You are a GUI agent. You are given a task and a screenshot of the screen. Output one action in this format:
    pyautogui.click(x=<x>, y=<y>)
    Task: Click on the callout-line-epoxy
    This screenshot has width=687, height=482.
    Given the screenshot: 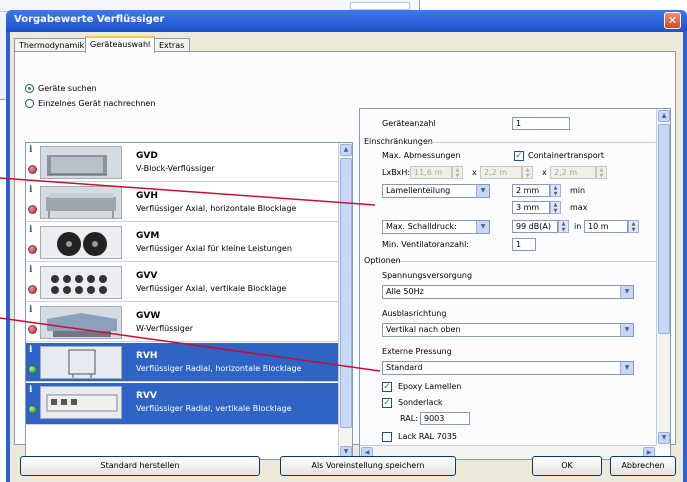 What is the action you would take?
    pyautogui.click(x=190, y=344)
    